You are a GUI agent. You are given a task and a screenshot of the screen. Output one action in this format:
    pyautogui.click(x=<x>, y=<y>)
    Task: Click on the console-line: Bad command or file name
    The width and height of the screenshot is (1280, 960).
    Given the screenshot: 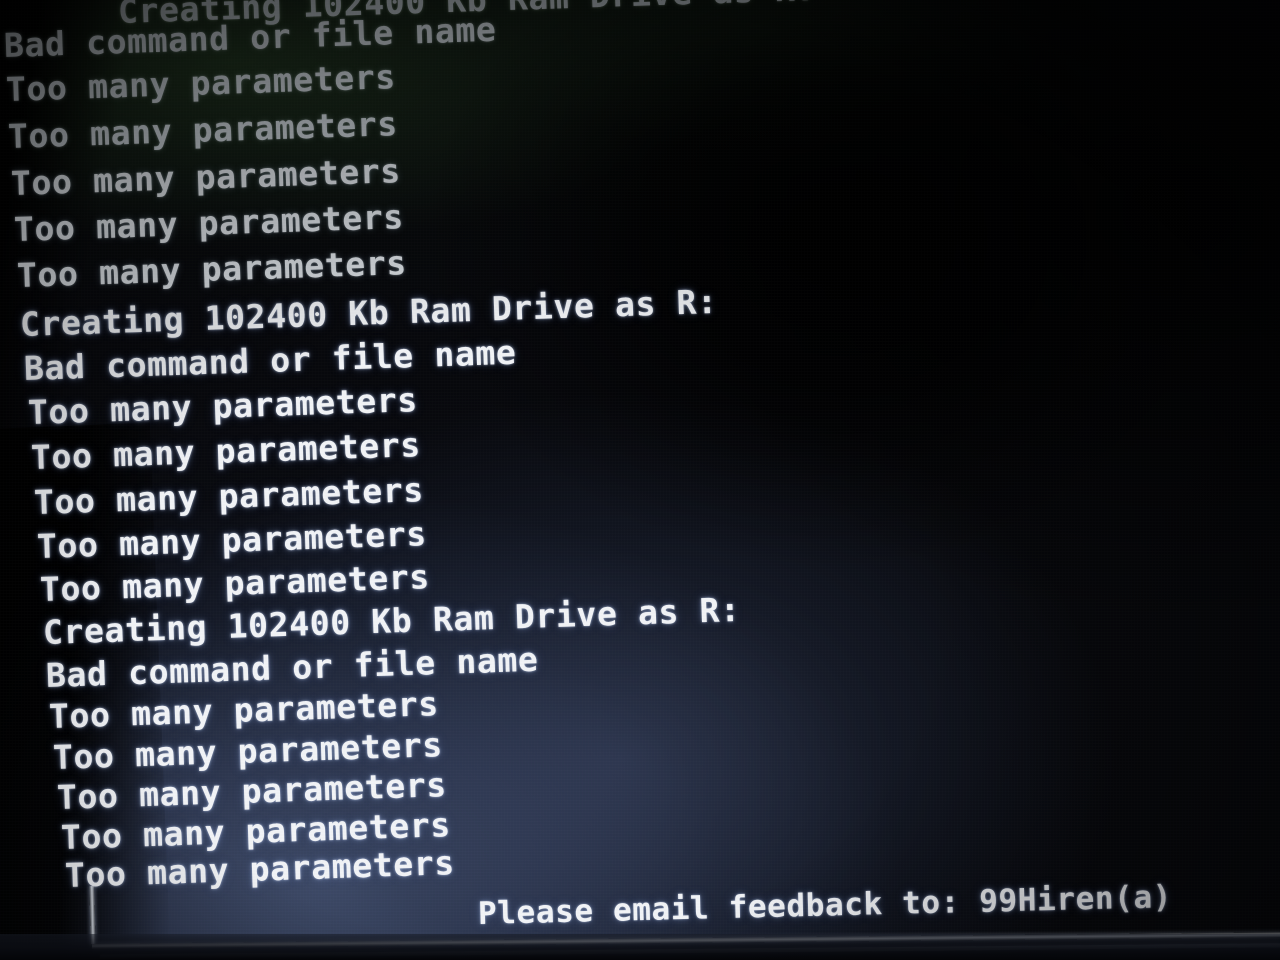 What is the action you would take?
    pyautogui.click(x=250, y=37)
    